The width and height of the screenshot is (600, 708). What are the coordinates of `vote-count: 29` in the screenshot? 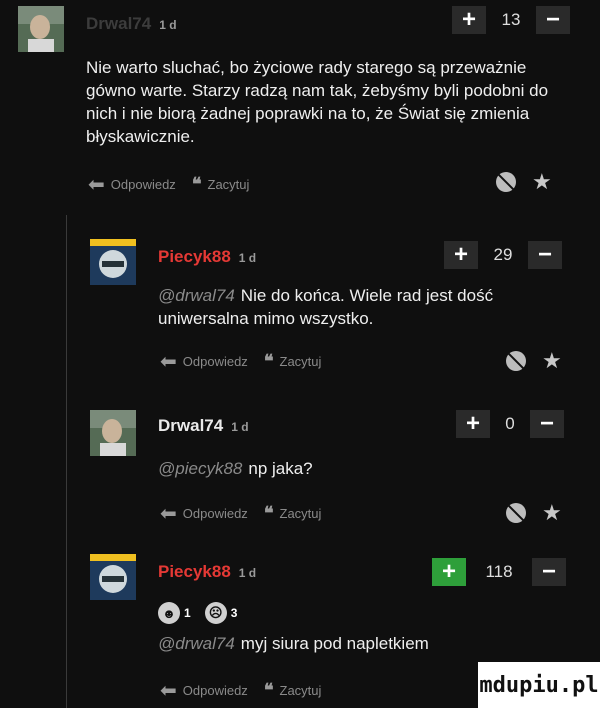 It's located at (503, 254).